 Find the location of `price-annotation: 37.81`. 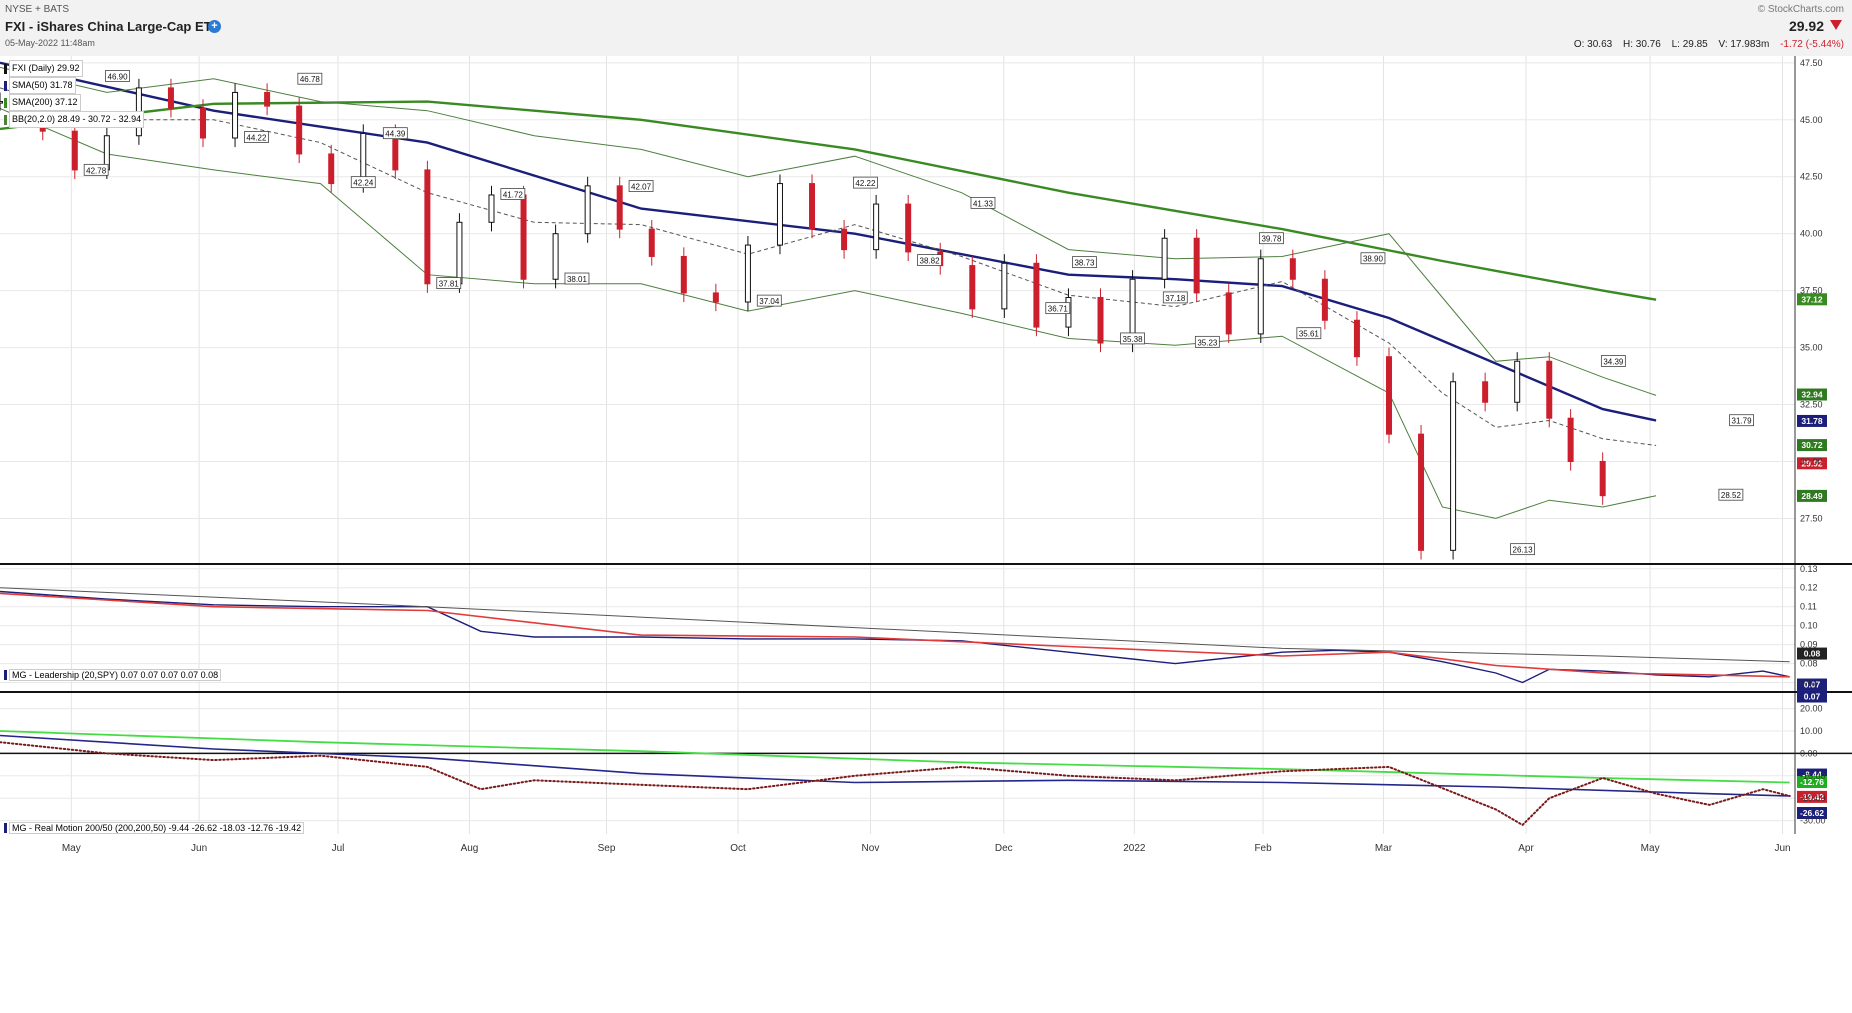

price-annotation: 37.81 is located at coordinates (449, 283).